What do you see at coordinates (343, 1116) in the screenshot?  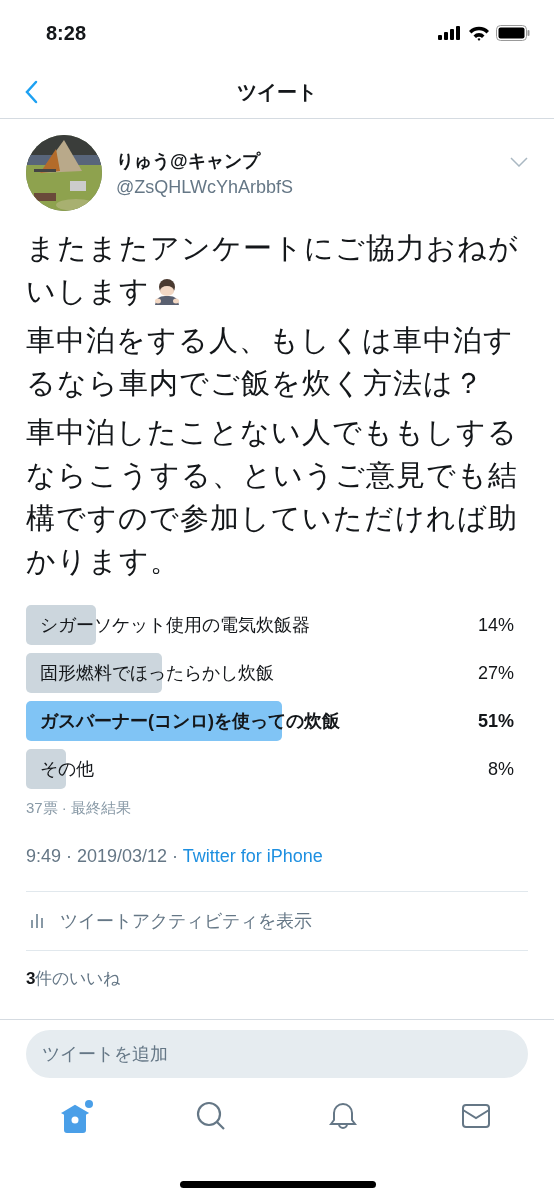 I see `bell-icon` at bounding box center [343, 1116].